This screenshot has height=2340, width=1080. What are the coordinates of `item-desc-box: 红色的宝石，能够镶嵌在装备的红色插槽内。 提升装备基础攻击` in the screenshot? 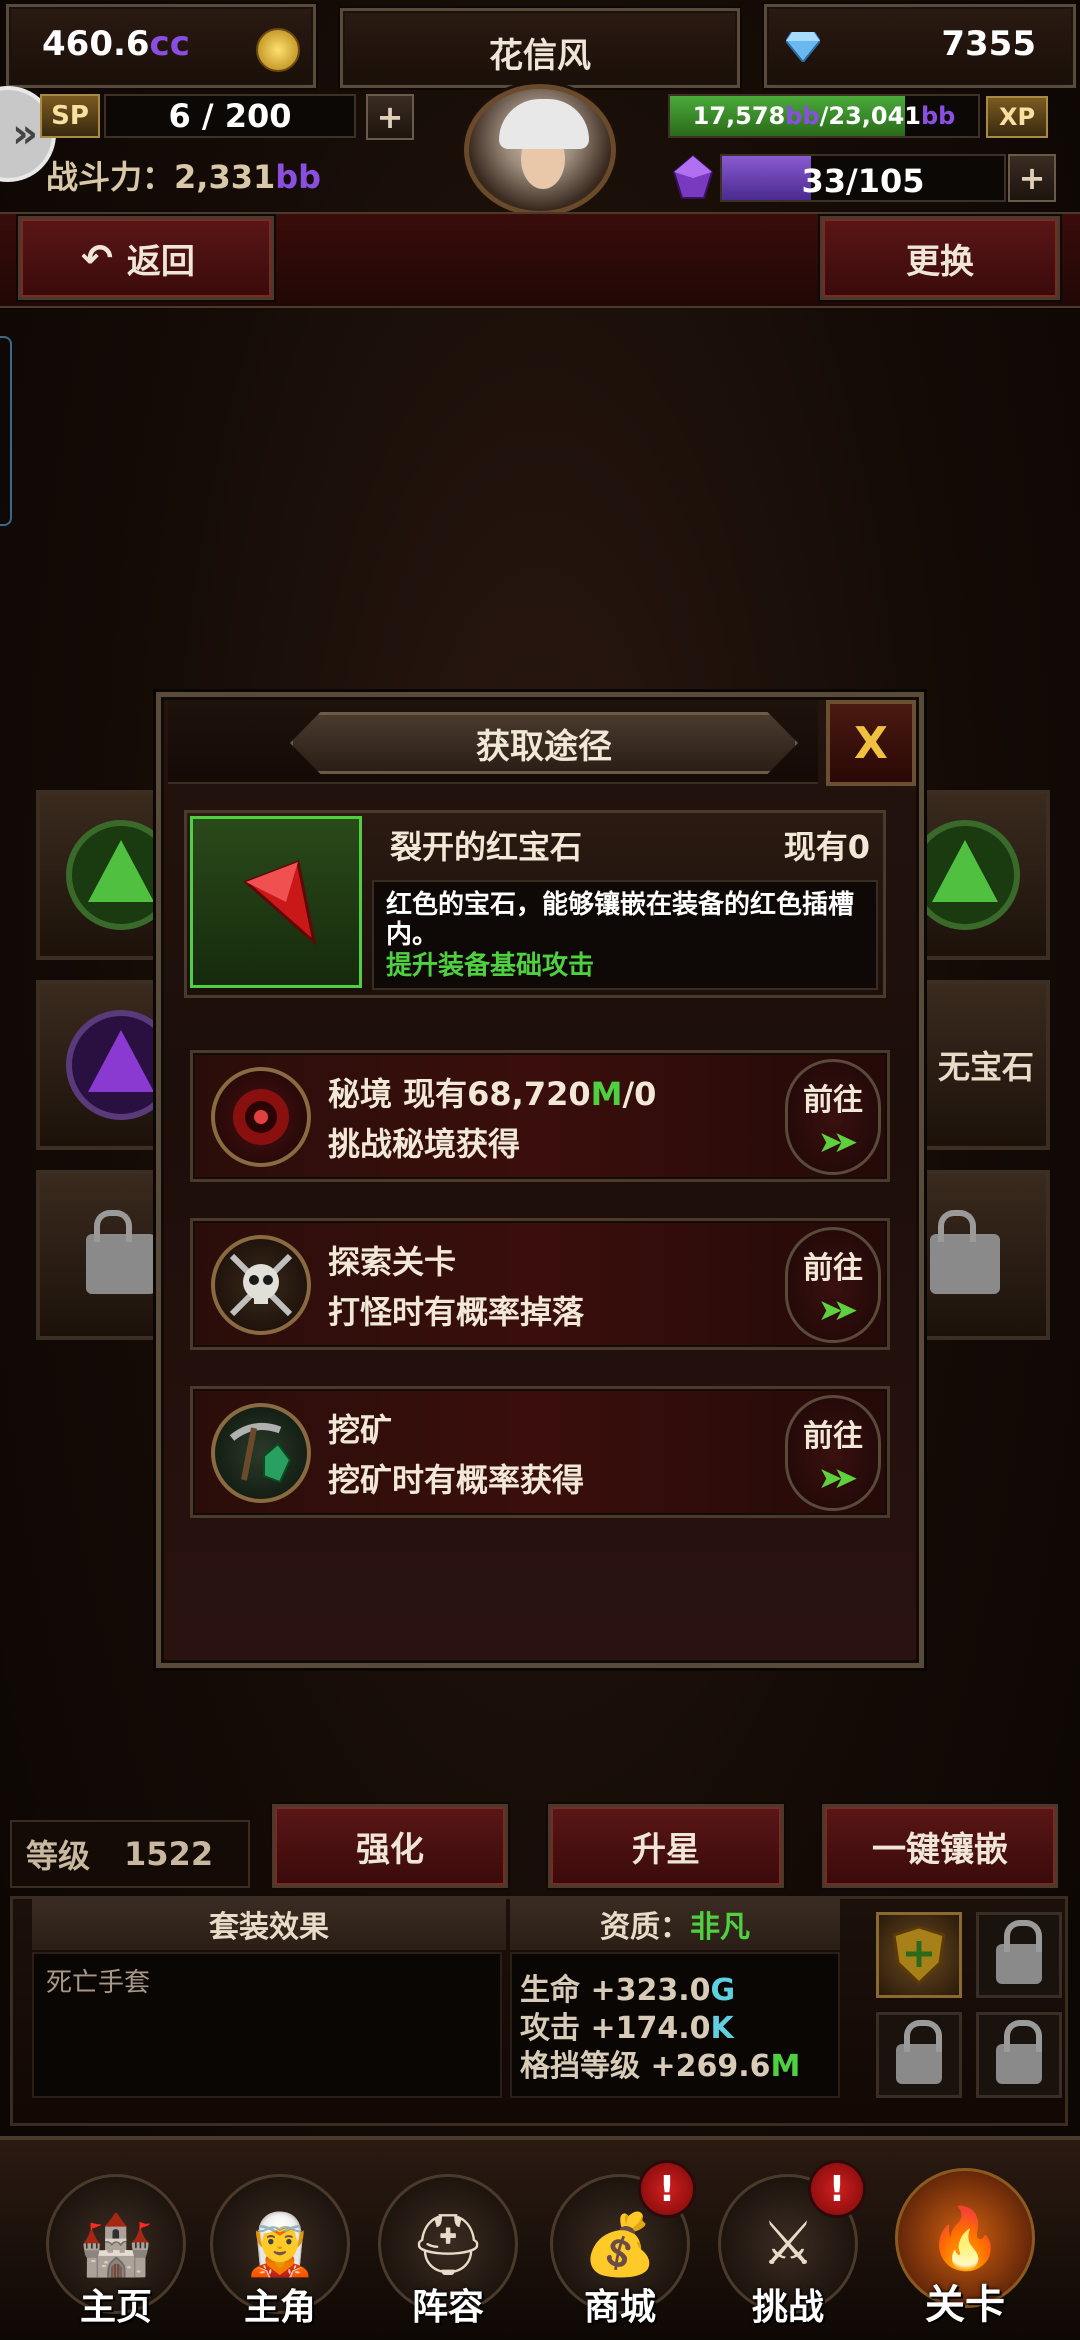 It's located at (625, 935).